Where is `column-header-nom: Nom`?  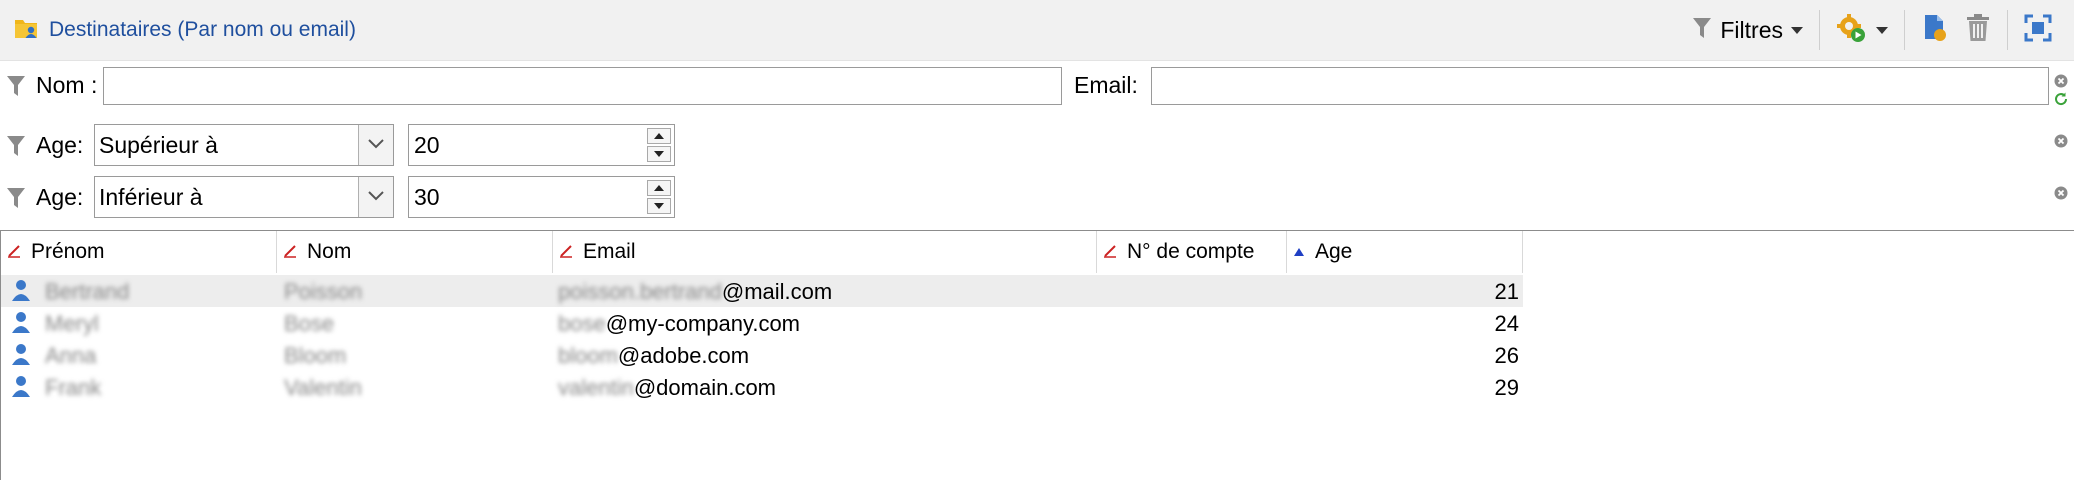
column-header-nom: Nom is located at coordinates (415, 252).